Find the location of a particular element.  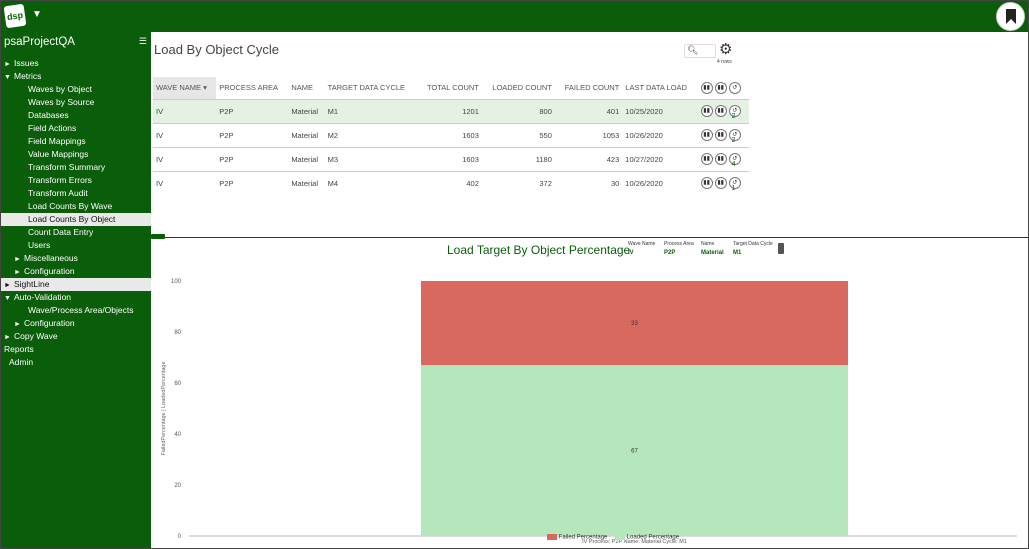

table-cell-total: 402 is located at coordinates (449, 182).